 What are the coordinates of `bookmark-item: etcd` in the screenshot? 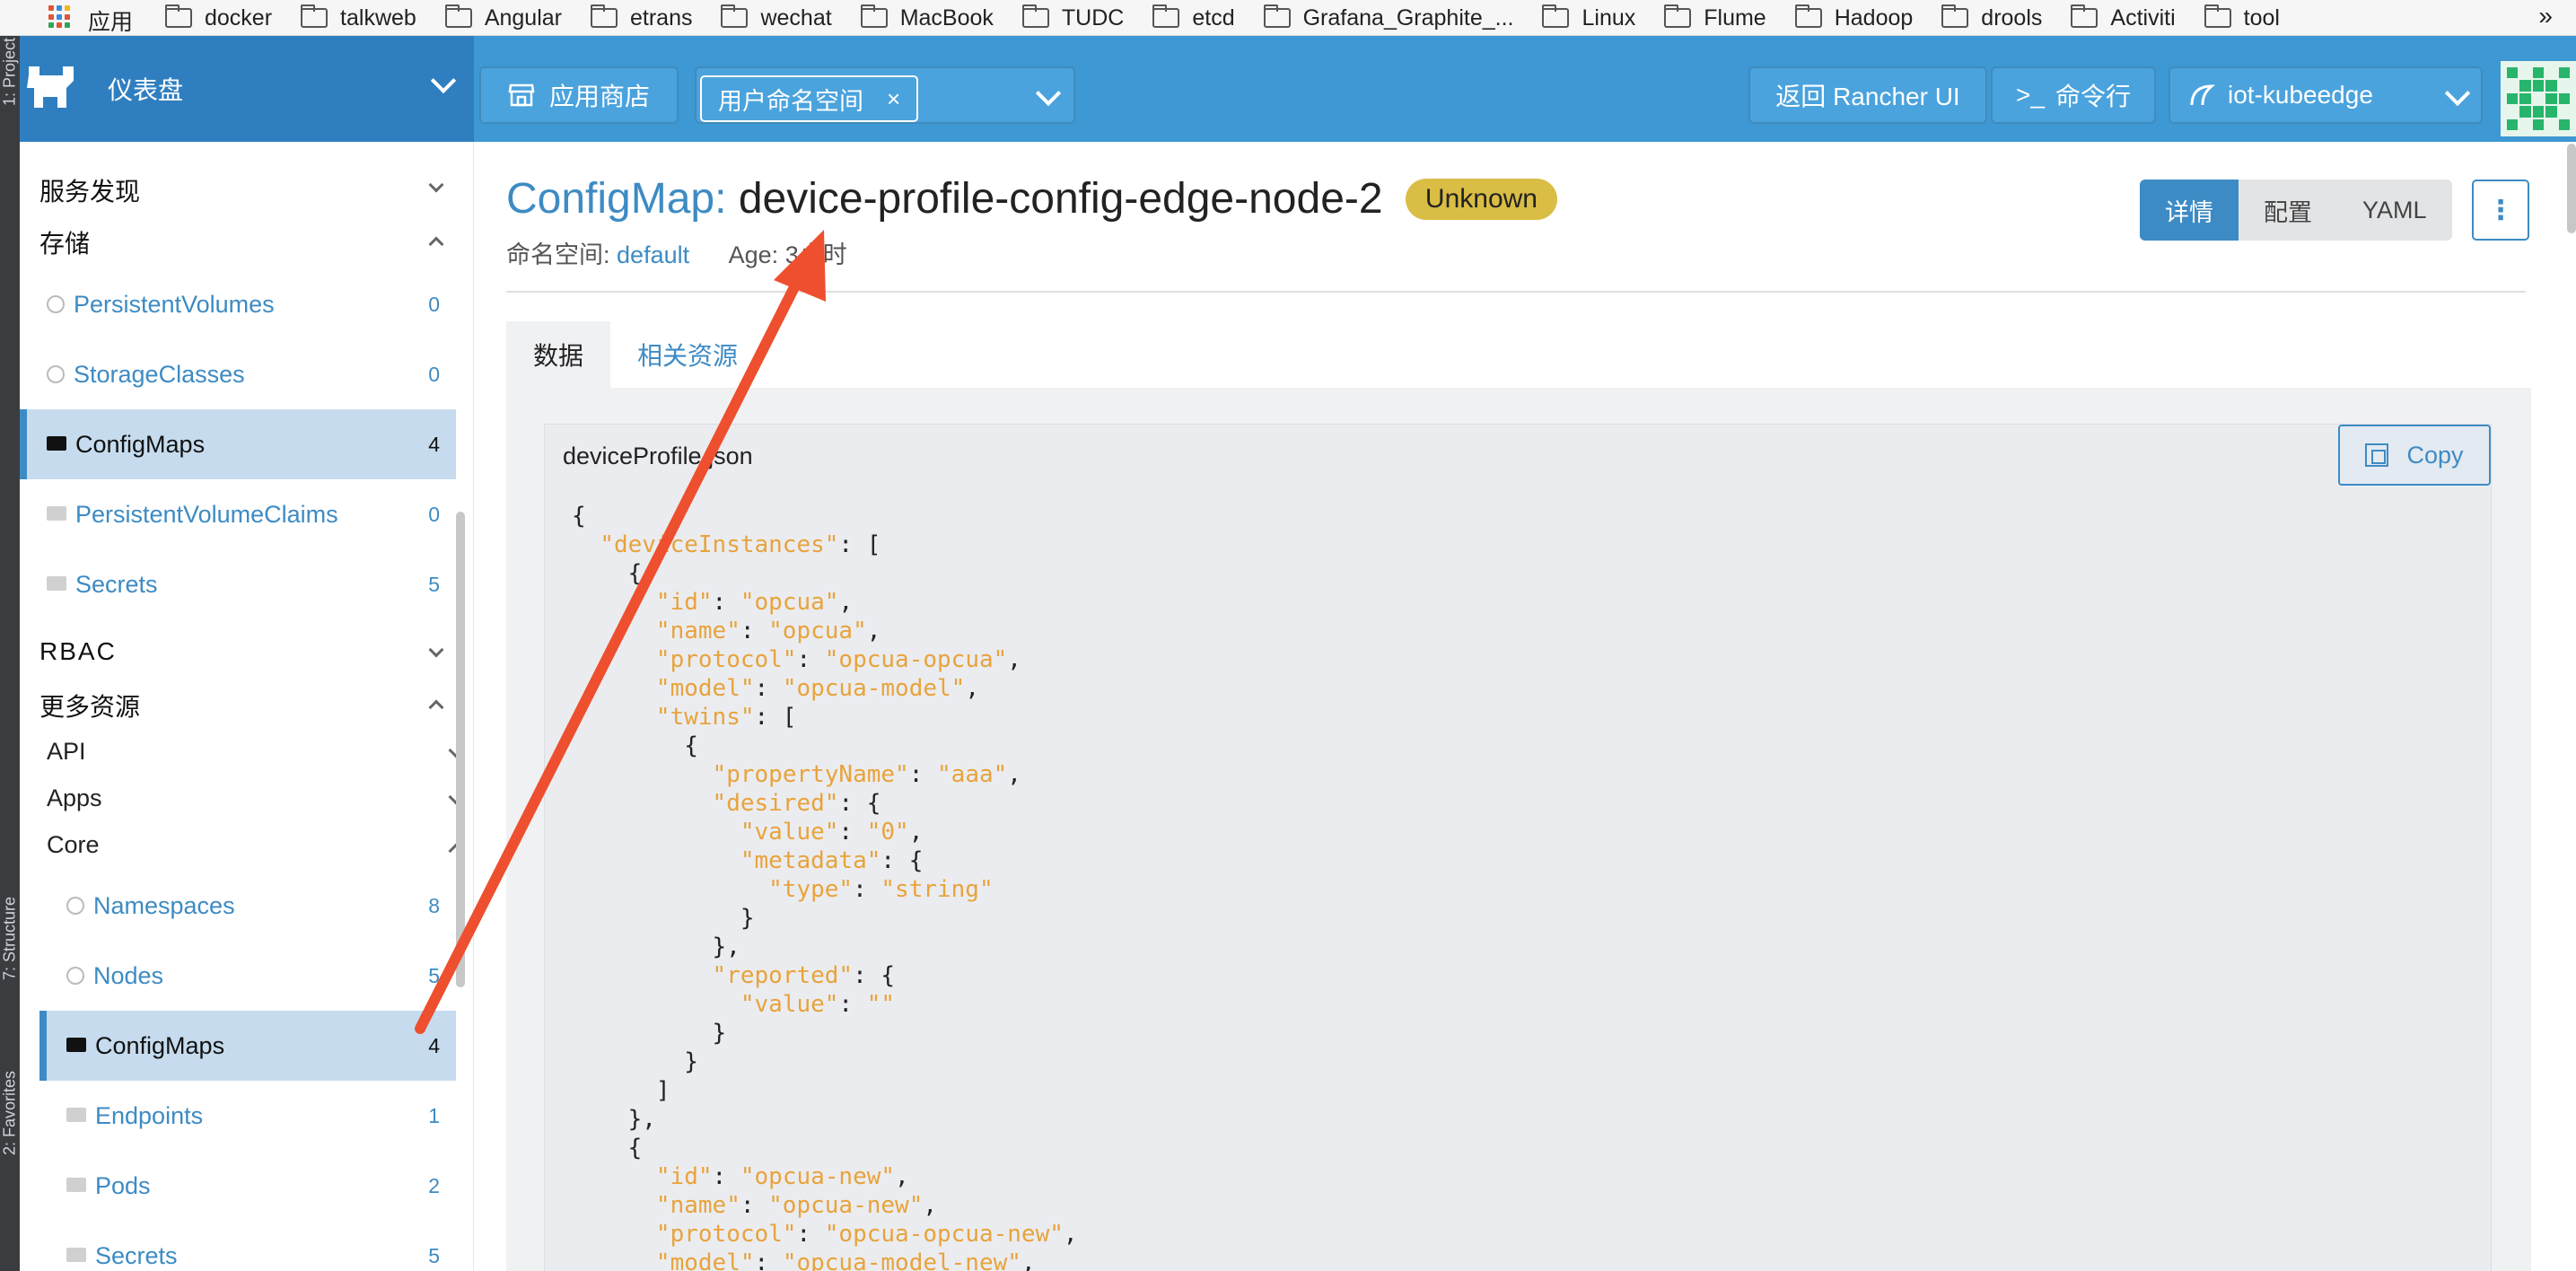 It's located at (1193, 17).